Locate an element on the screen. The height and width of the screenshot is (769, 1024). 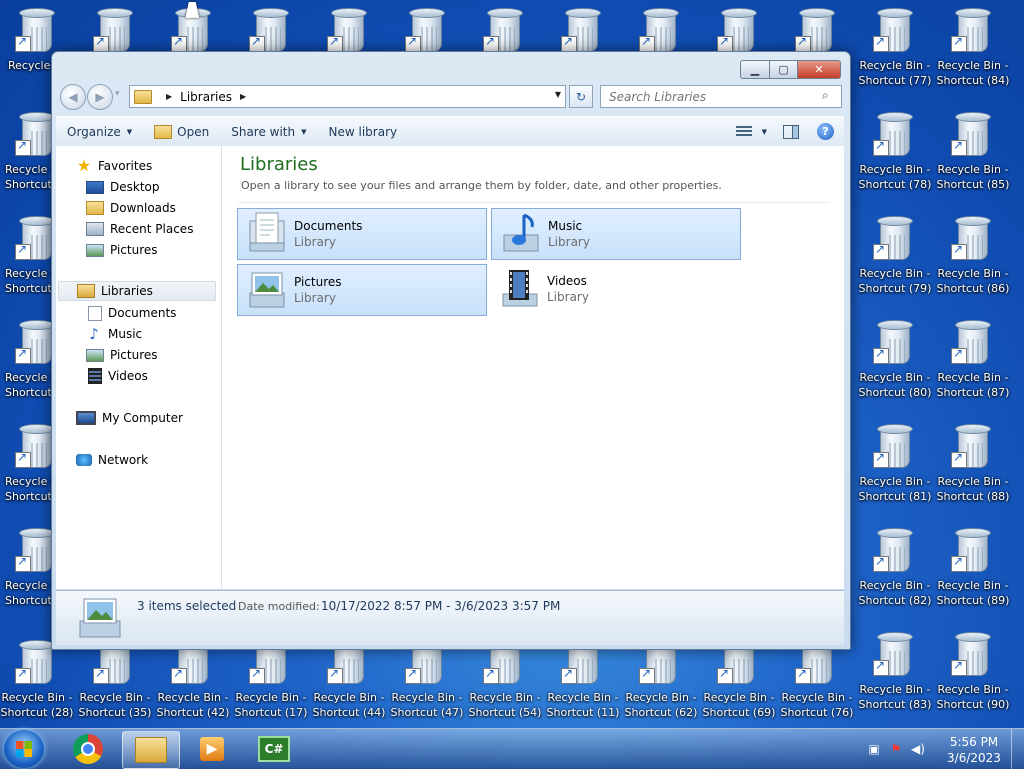
nav-lib-documents: Documents is located at coordinates (131, 313).